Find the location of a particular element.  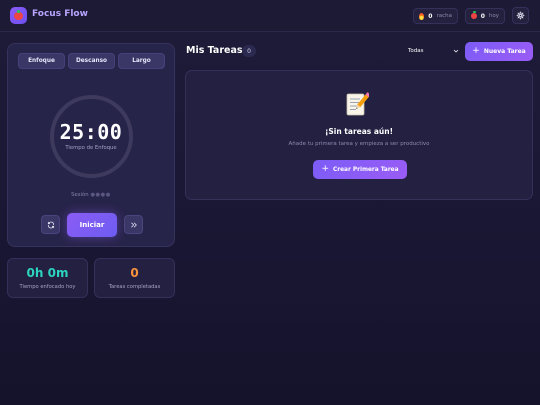

mode-focus-button: Enfoque is located at coordinates (41, 61).